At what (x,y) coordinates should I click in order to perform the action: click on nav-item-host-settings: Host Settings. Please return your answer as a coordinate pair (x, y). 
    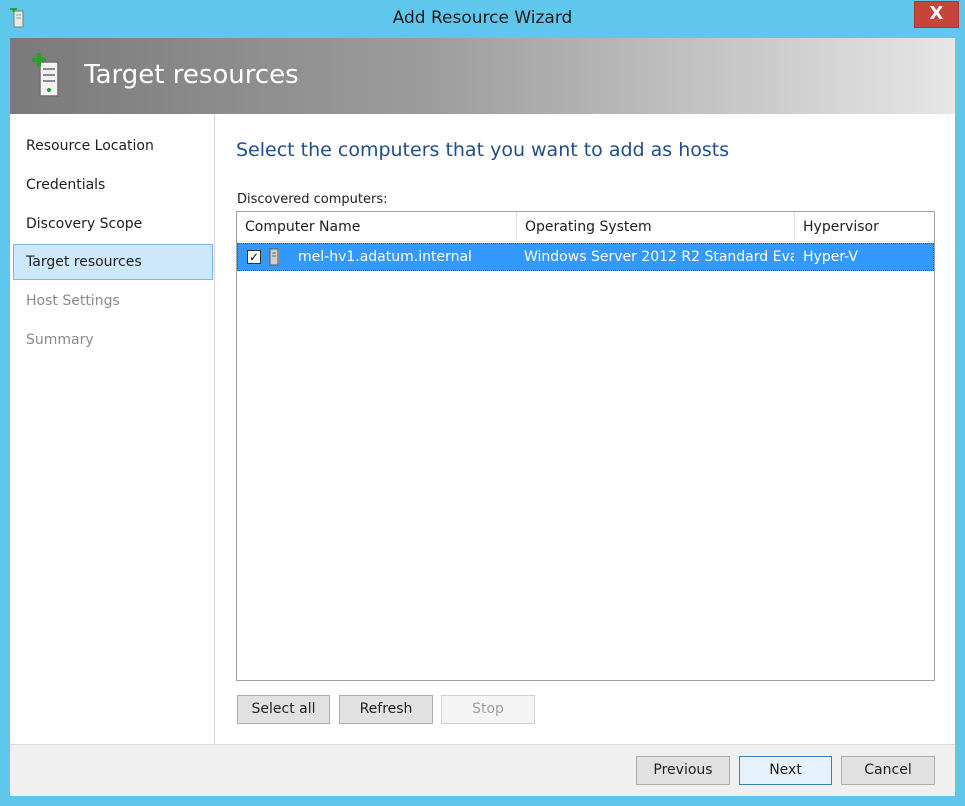
    Looking at the image, I should click on (73, 301).